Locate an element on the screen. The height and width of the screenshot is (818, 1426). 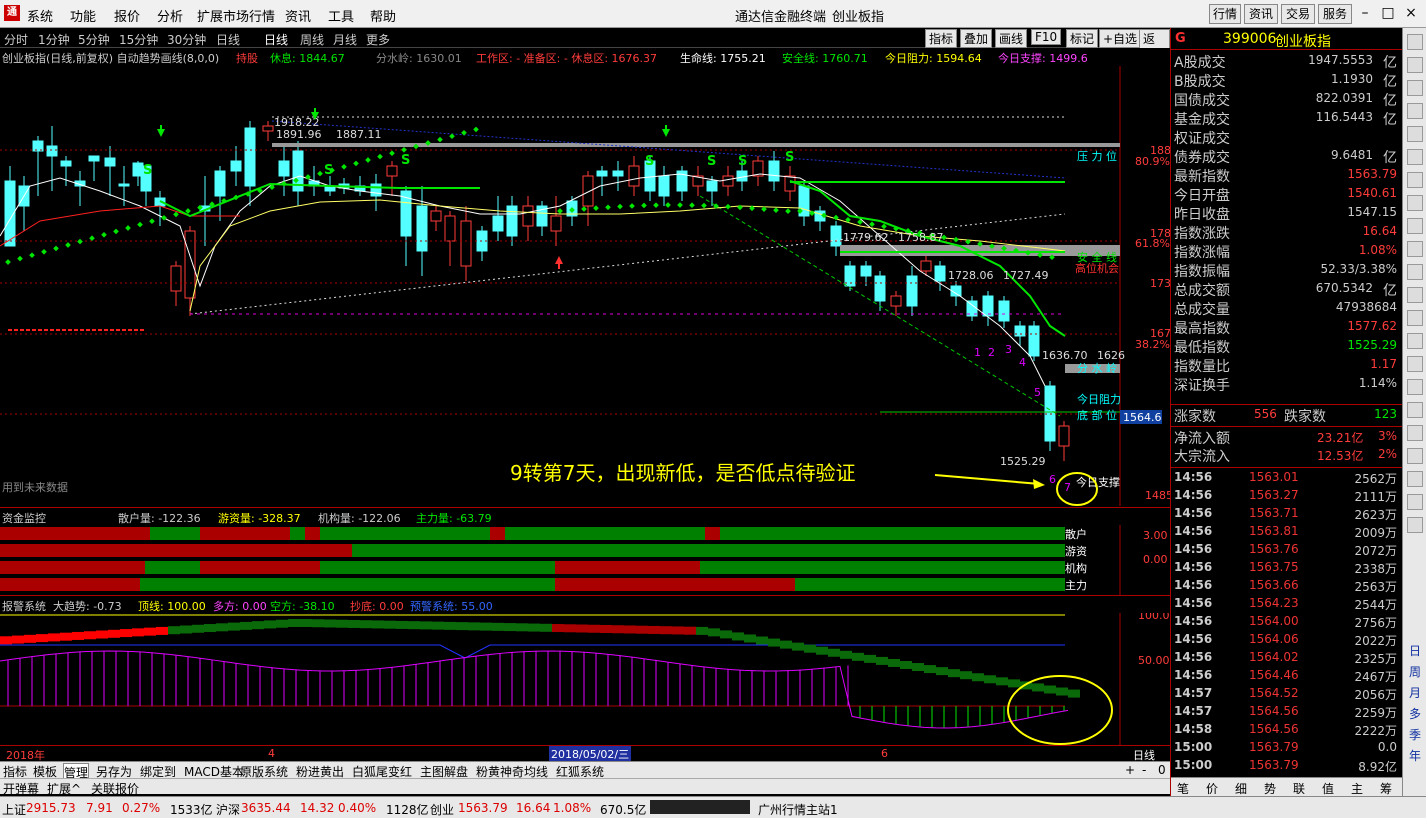
period-side-icon: 季 is located at coordinates (1415, 735).